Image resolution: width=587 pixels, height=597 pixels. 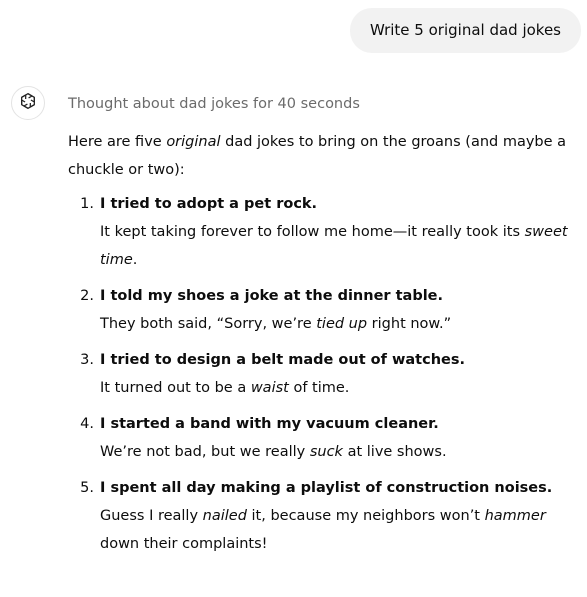 I want to click on punchline-emphasis: tied up, so click(x=342, y=324).